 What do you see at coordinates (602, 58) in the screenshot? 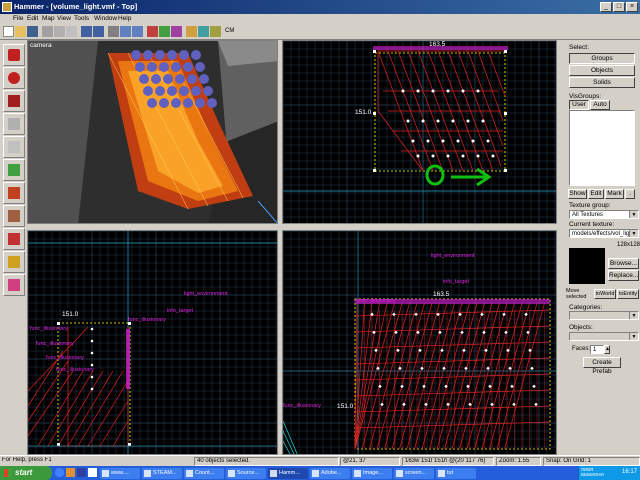
I see `select-groups-button: Groups` at bounding box center [602, 58].